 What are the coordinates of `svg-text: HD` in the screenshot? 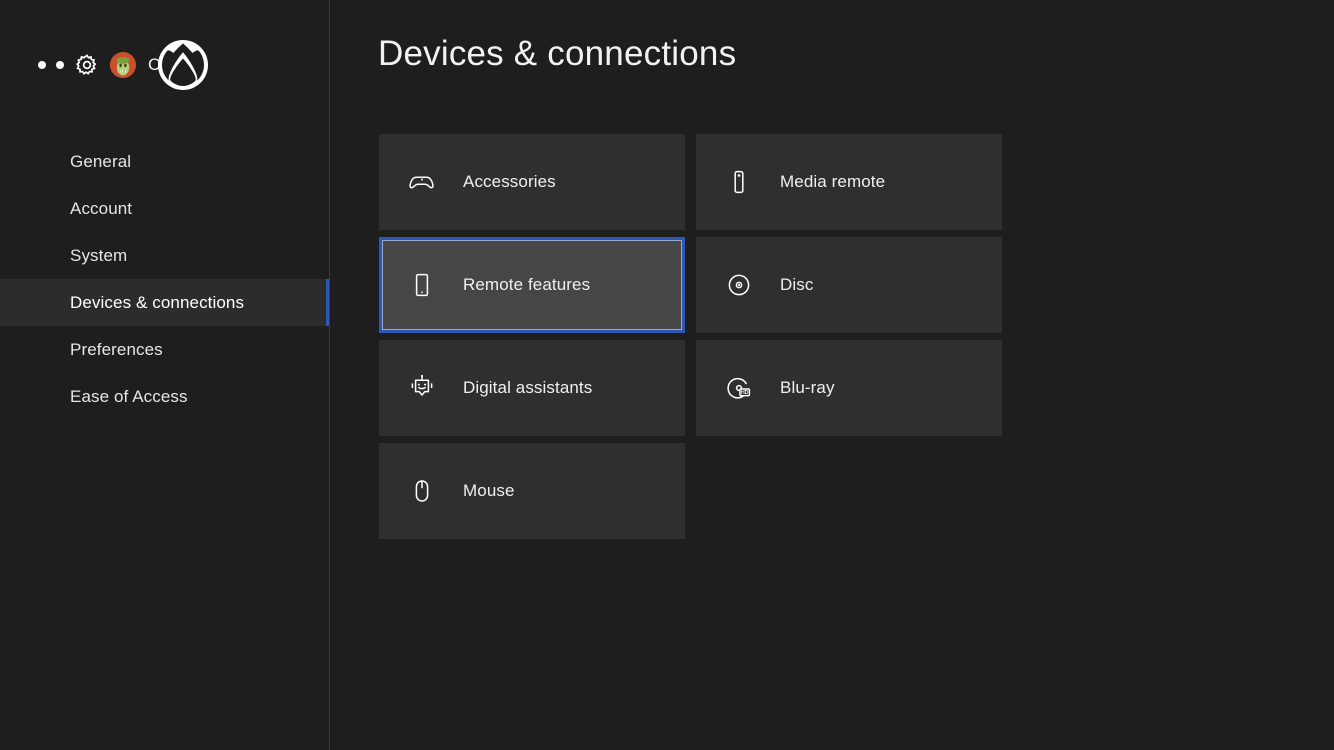 It's located at (745, 393).